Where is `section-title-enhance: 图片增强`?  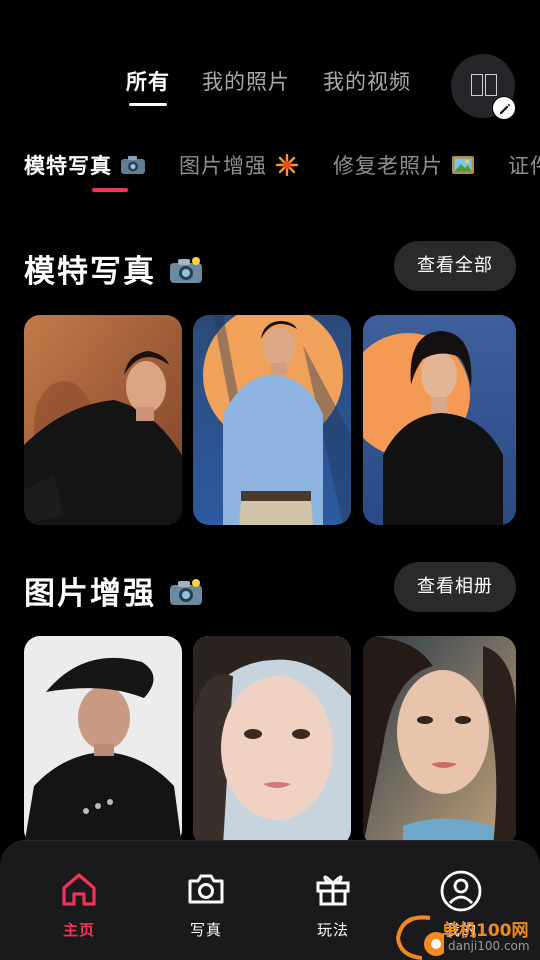 section-title-enhance: 图片增强 is located at coordinates (114, 591).